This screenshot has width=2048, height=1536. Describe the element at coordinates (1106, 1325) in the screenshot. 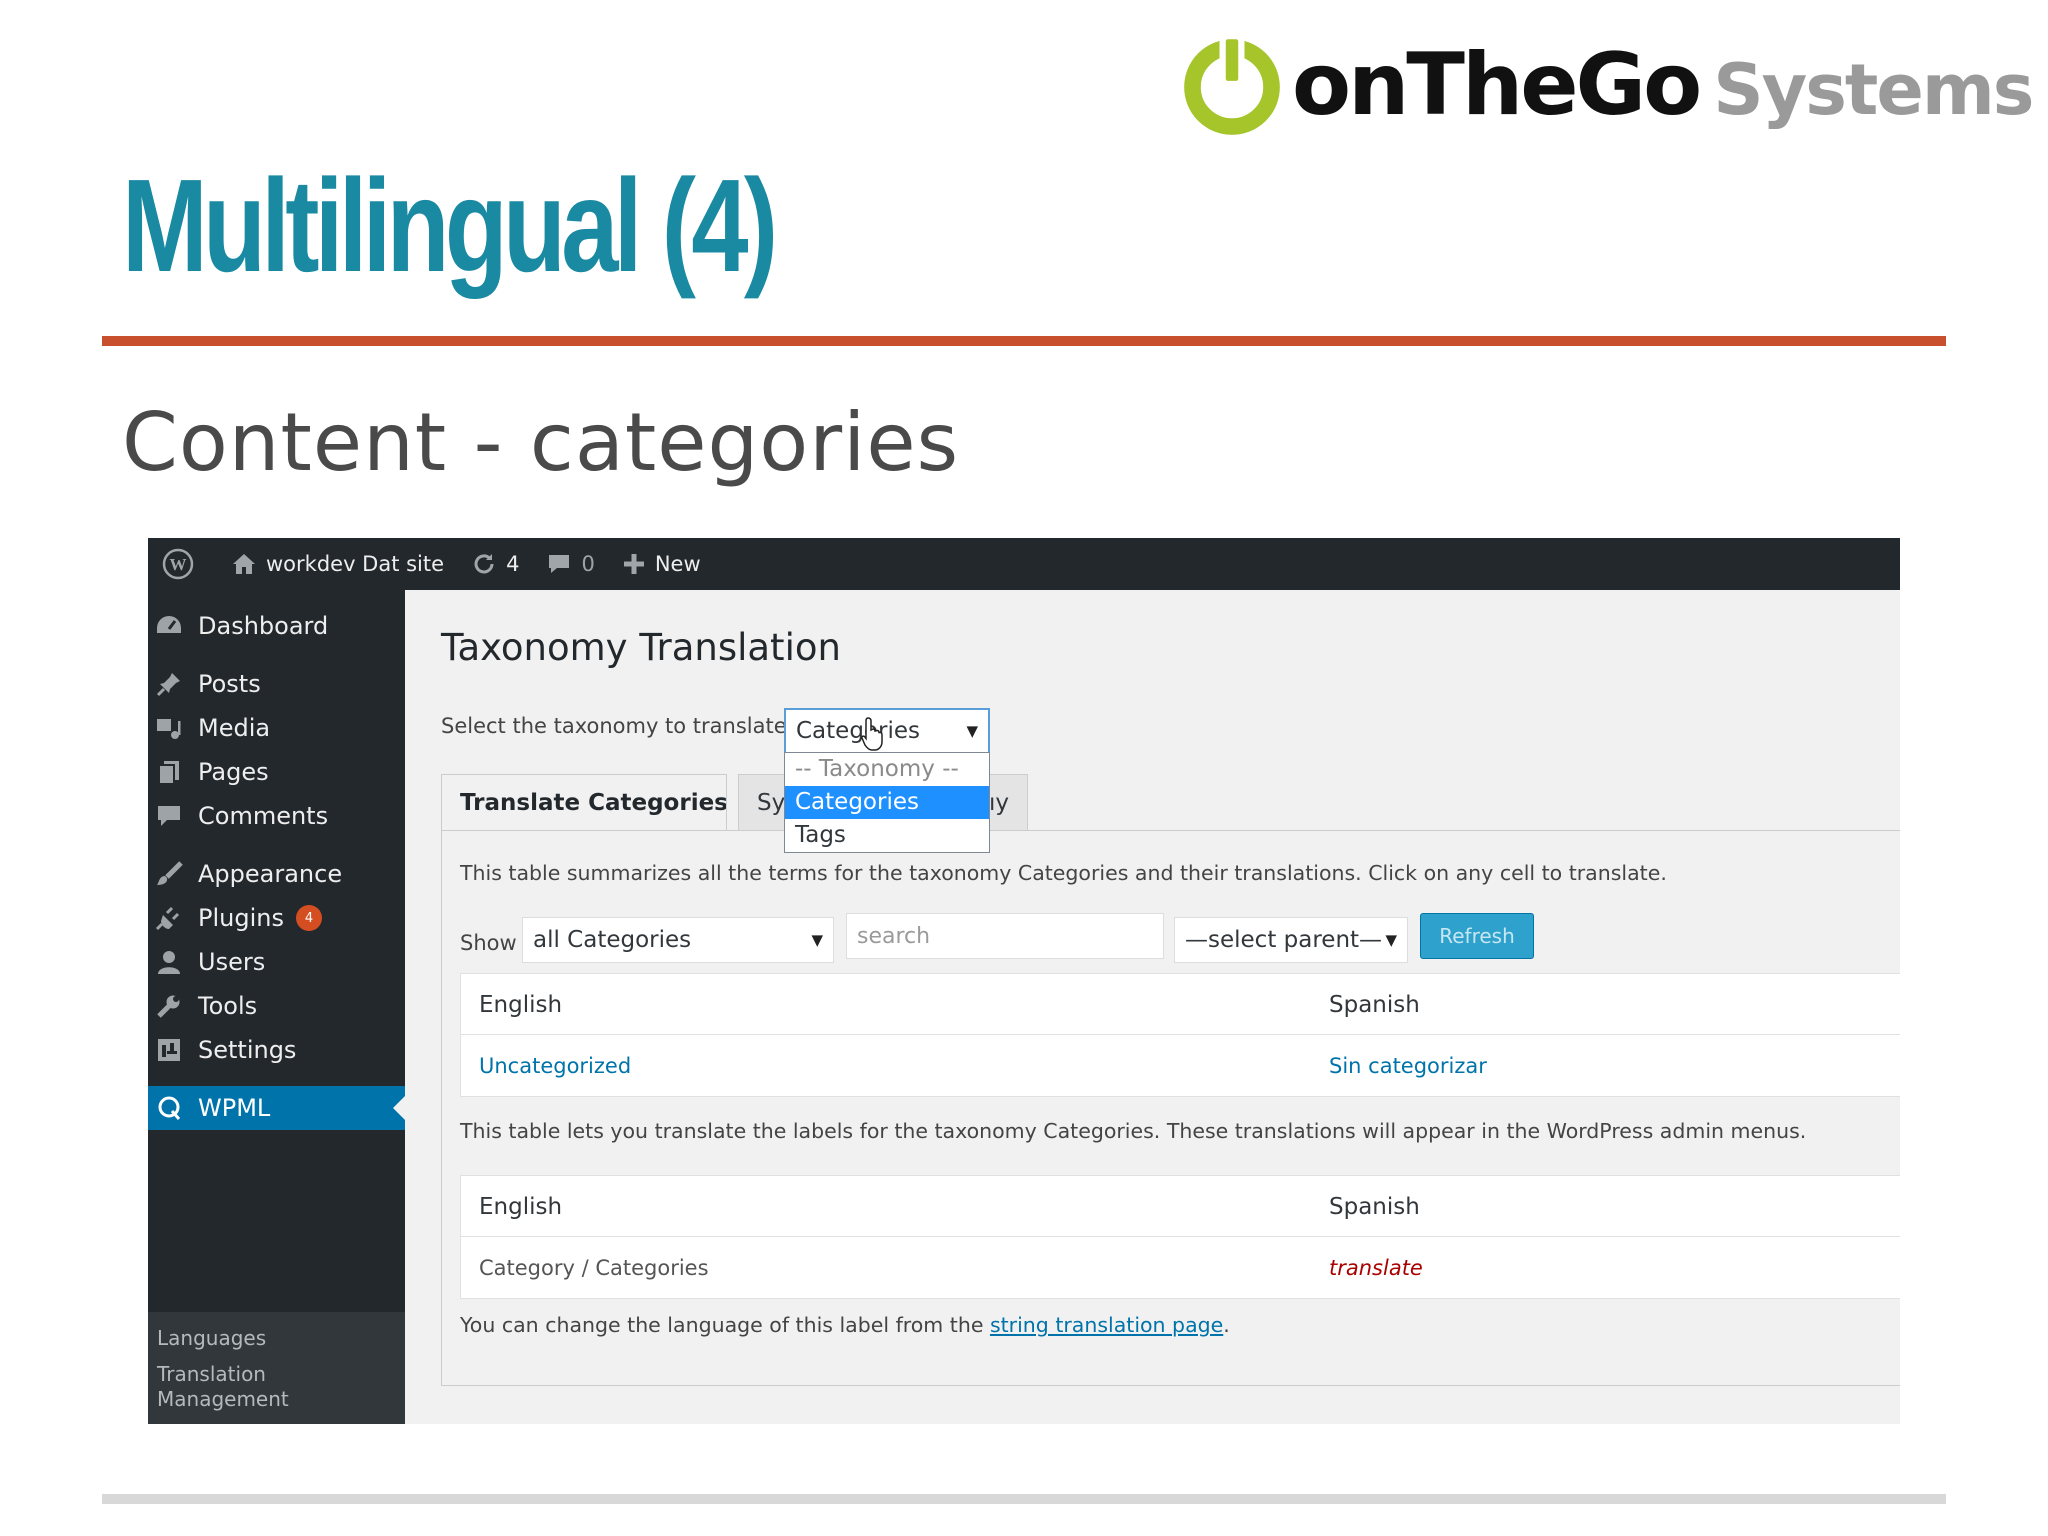

I see `string-translation-link: string translation page` at that location.